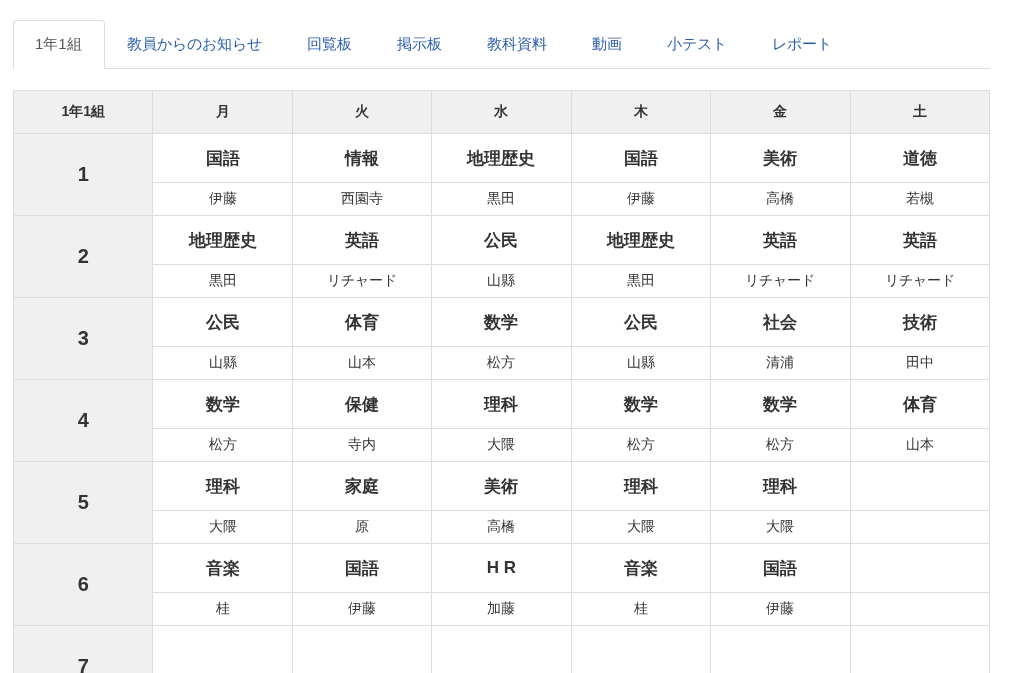 Image resolution: width=1009 pixels, height=673 pixels. Describe the element at coordinates (607, 44) in the screenshot. I see `tab: 動画` at that location.